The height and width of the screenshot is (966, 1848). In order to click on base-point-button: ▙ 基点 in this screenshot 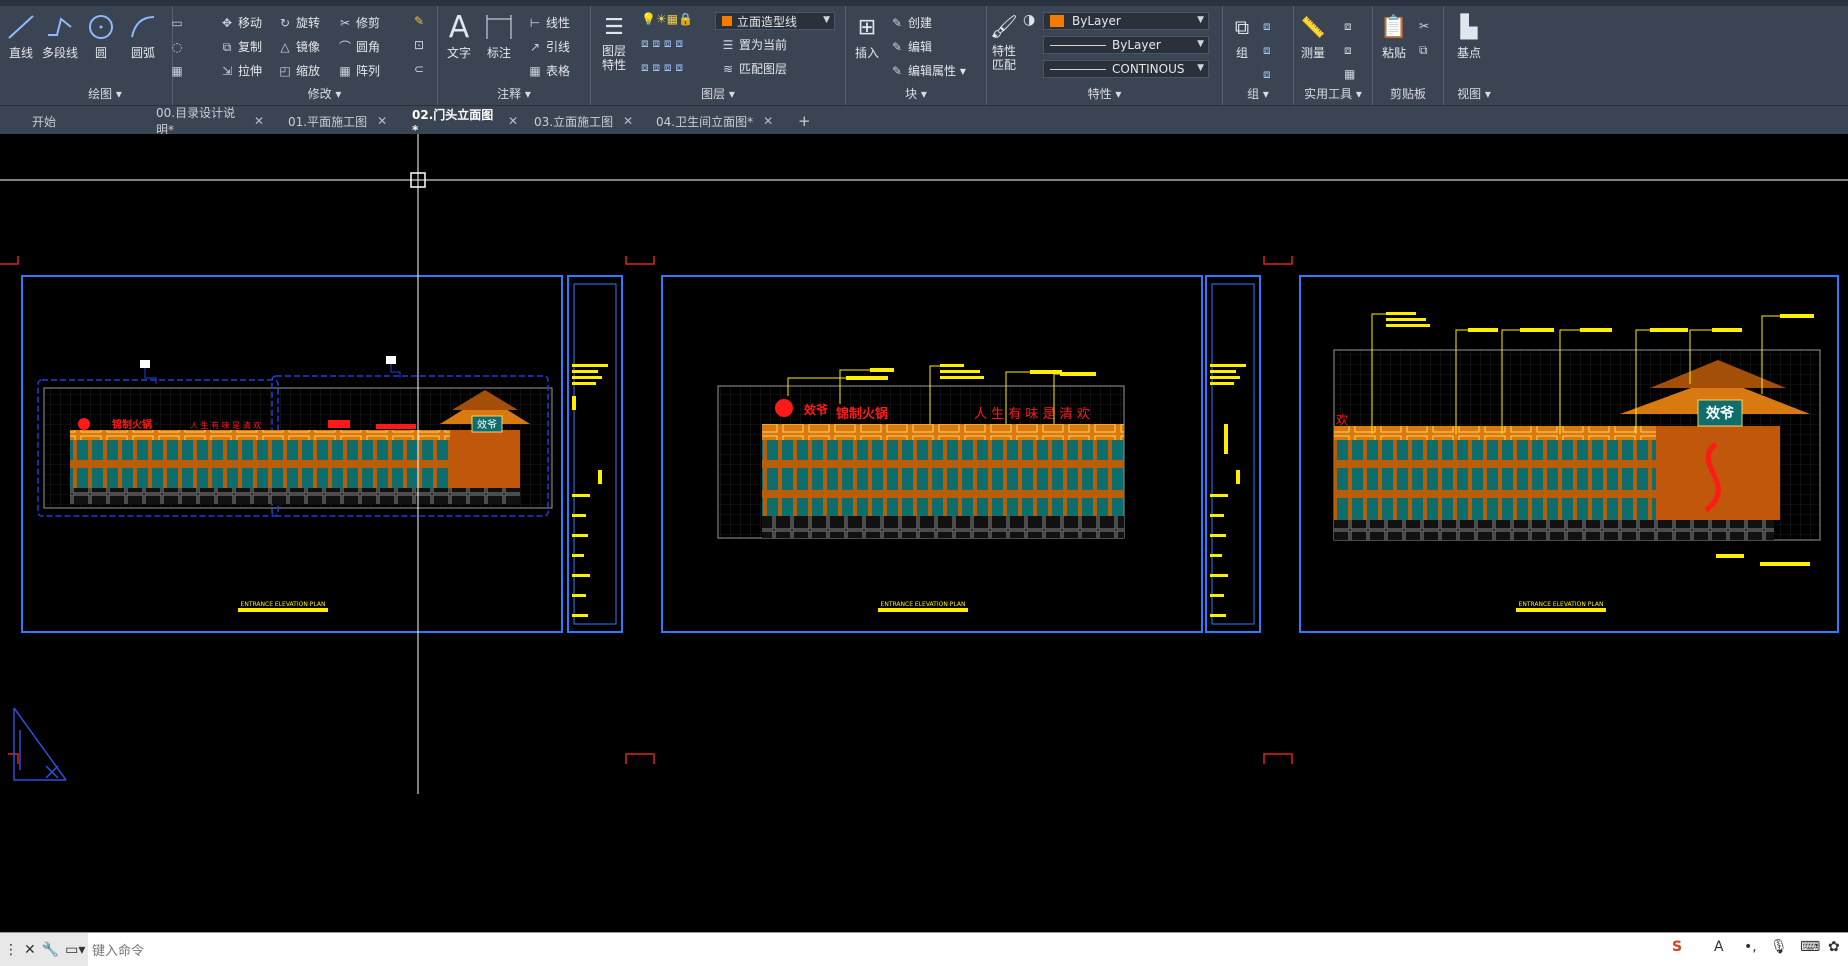, I will do `click(1469, 36)`.